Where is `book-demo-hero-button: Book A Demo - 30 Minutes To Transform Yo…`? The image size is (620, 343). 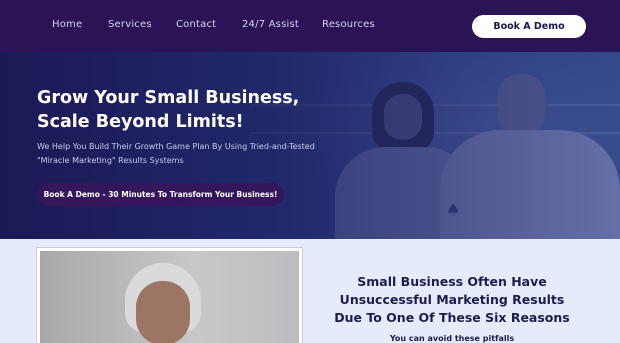
book-demo-hero-button: Book A Demo - 30 Minutes To Transform Yo… is located at coordinates (160, 194).